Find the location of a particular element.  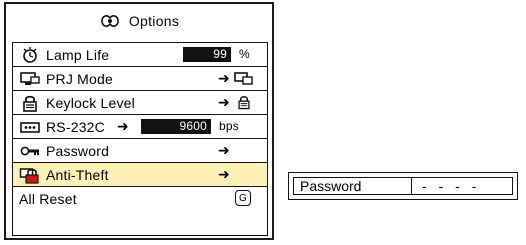

menu-item-keylock-level: Keylock Level ➜ is located at coordinates (140, 103).